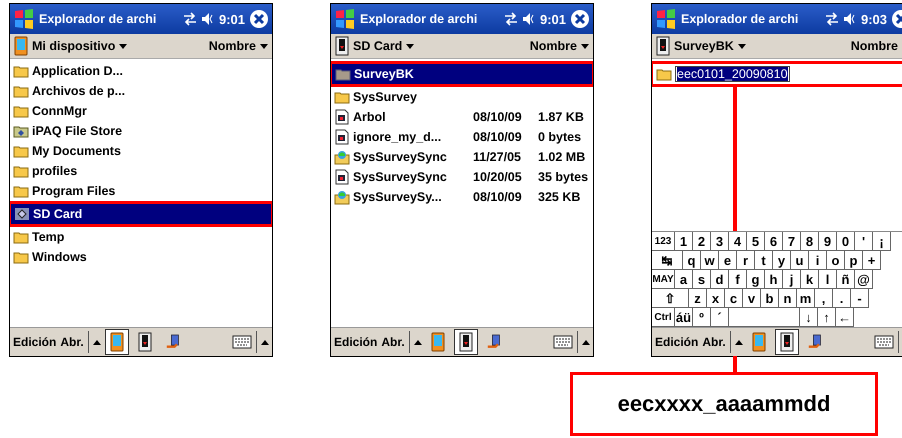  I want to click on keyboard-key: 9, so click(828, 241).